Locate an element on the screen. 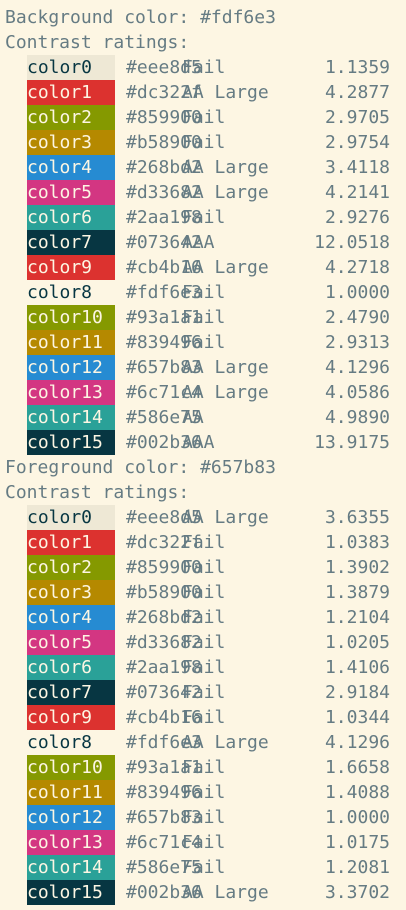 Image resolution: width=406 pixels, height=910 pixels. color-swatch: color12 is located at coordinates (71, 367).